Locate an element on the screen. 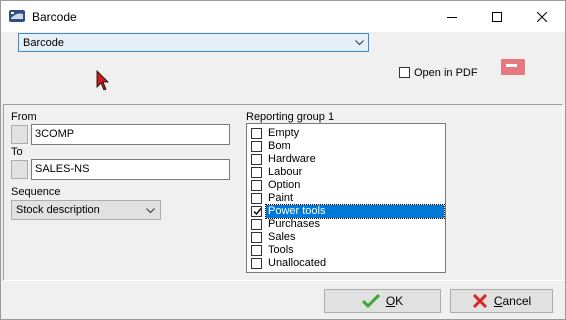 The height and width of the screenshot is (320, 566). list-item-label: Option is located at coordinates (284, 185).